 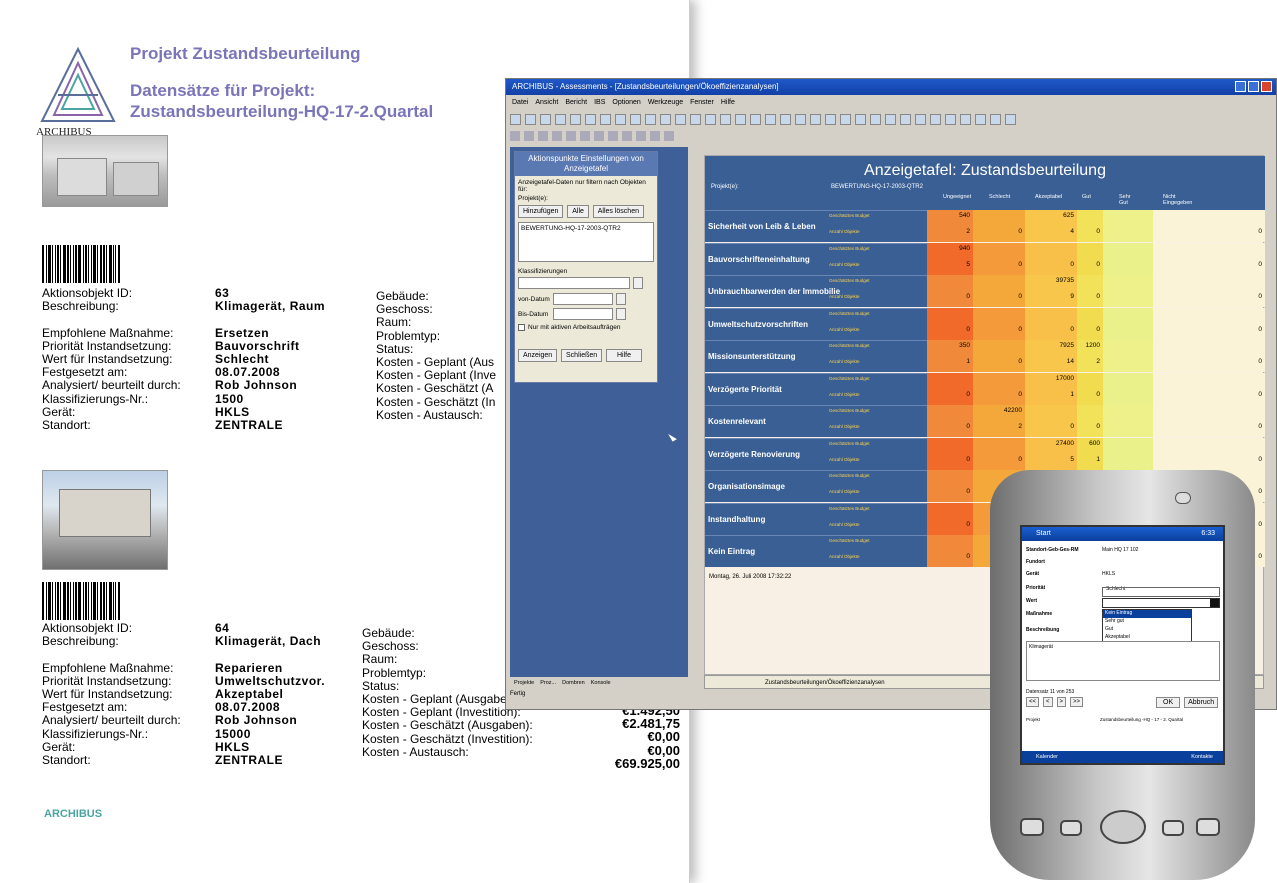 What do you see at coordinates (1077, 702) in the screenshot?
I see `pda-last-button: >>` at bounding box center [1077, 702].